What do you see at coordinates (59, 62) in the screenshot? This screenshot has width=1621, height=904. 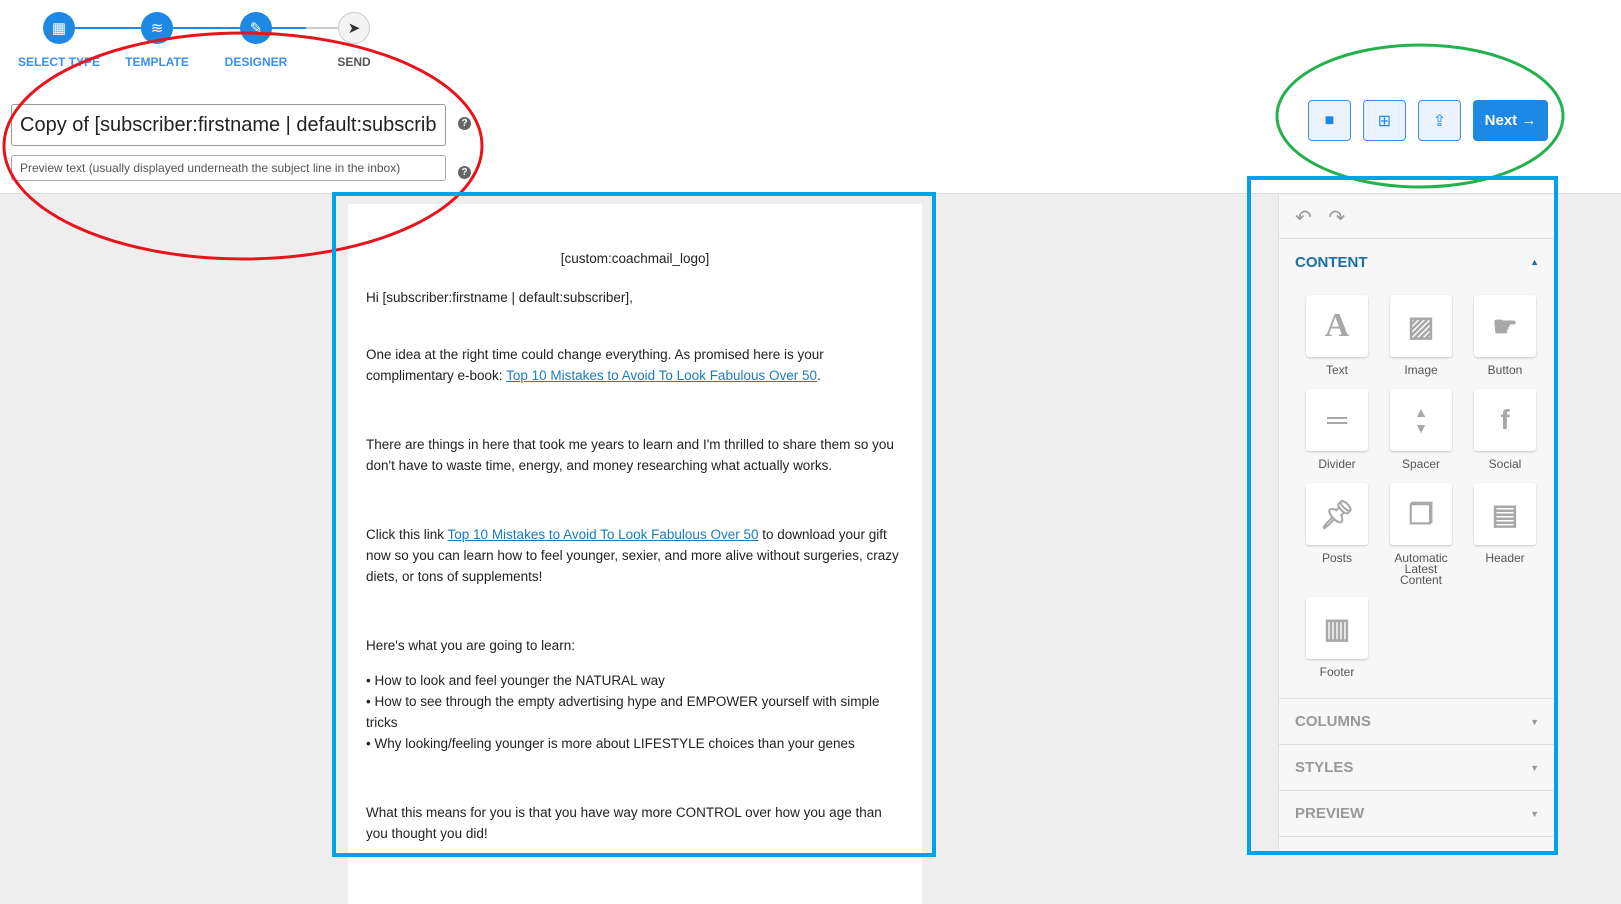 I see `step-select-type: SELECT TYPE` at bounding box center [59, 62].